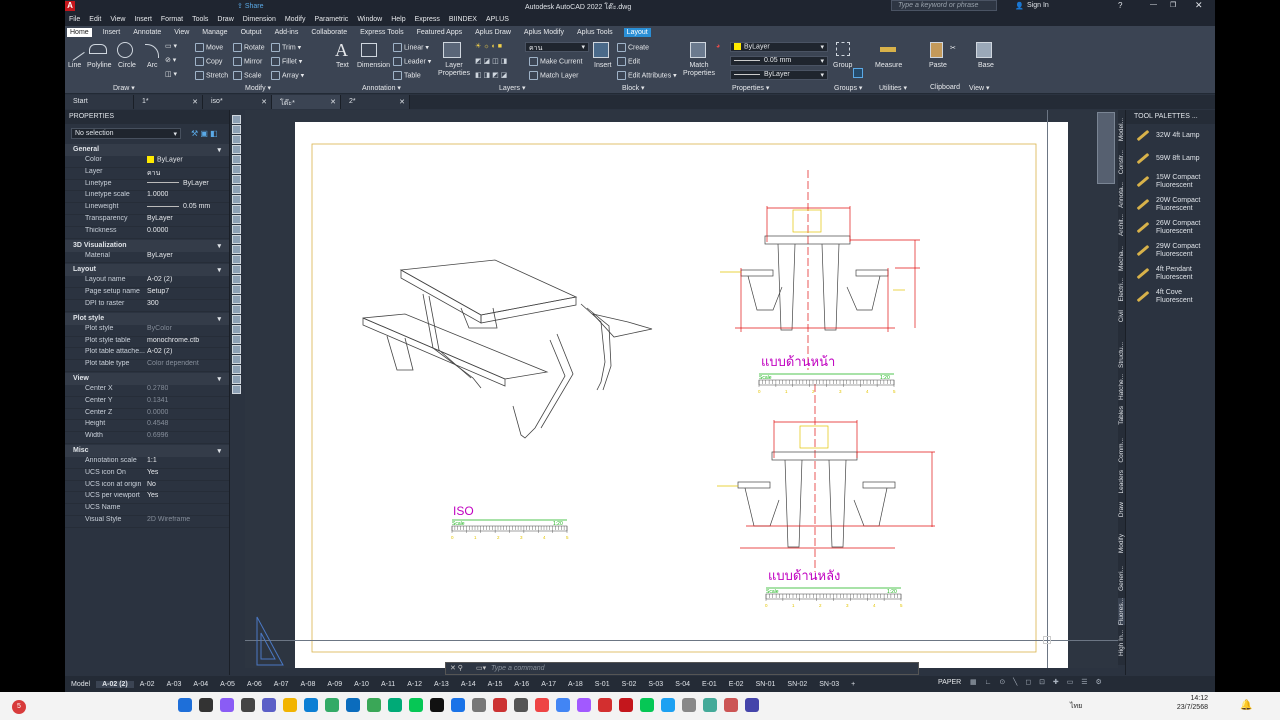 The height and width of the screenshot is (720, 1280). What do you see at coordinates (147, 331) in the screenshot?
I see `property-row-plot-style: Plot style ByColor` at bounding box center [147, 331].